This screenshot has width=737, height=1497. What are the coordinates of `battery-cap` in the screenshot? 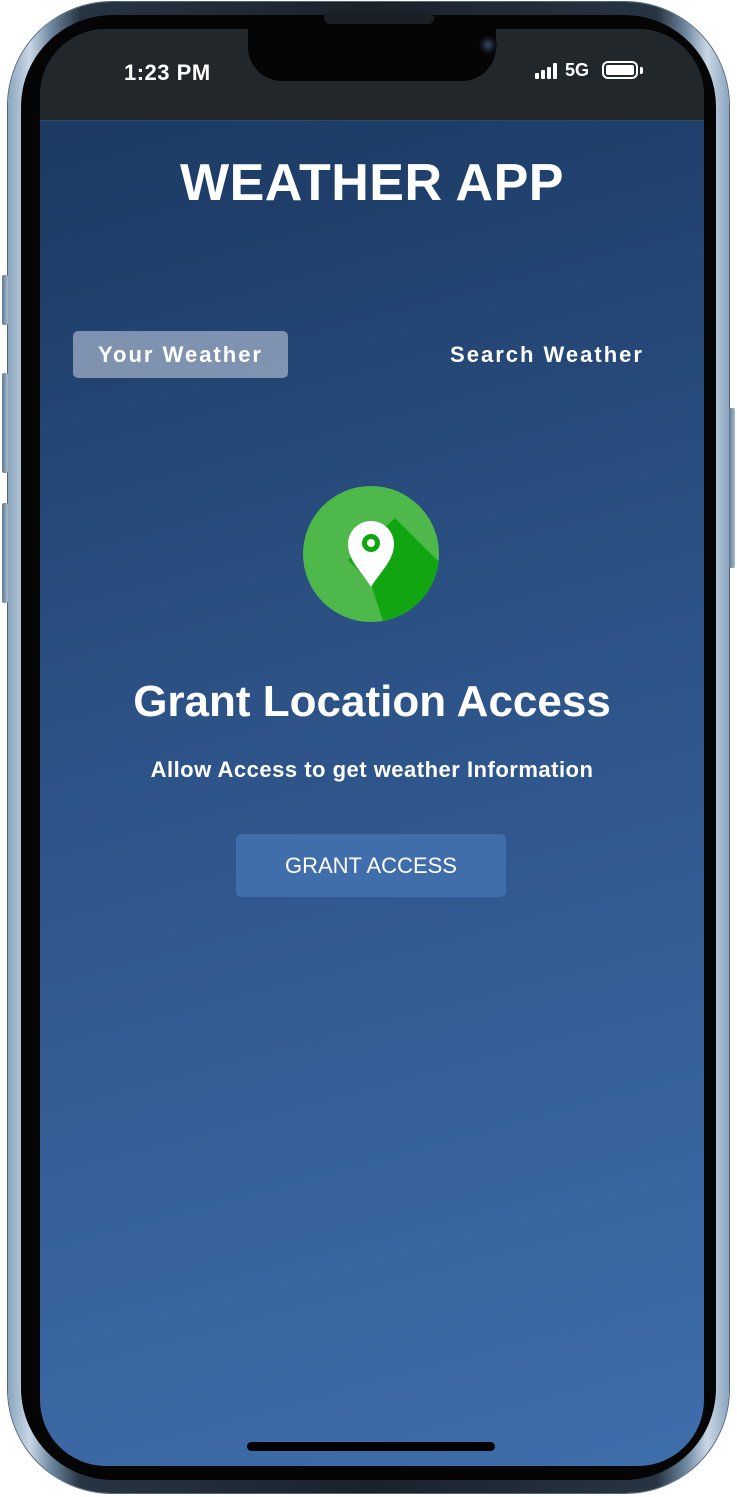 It's located at (641, 70).